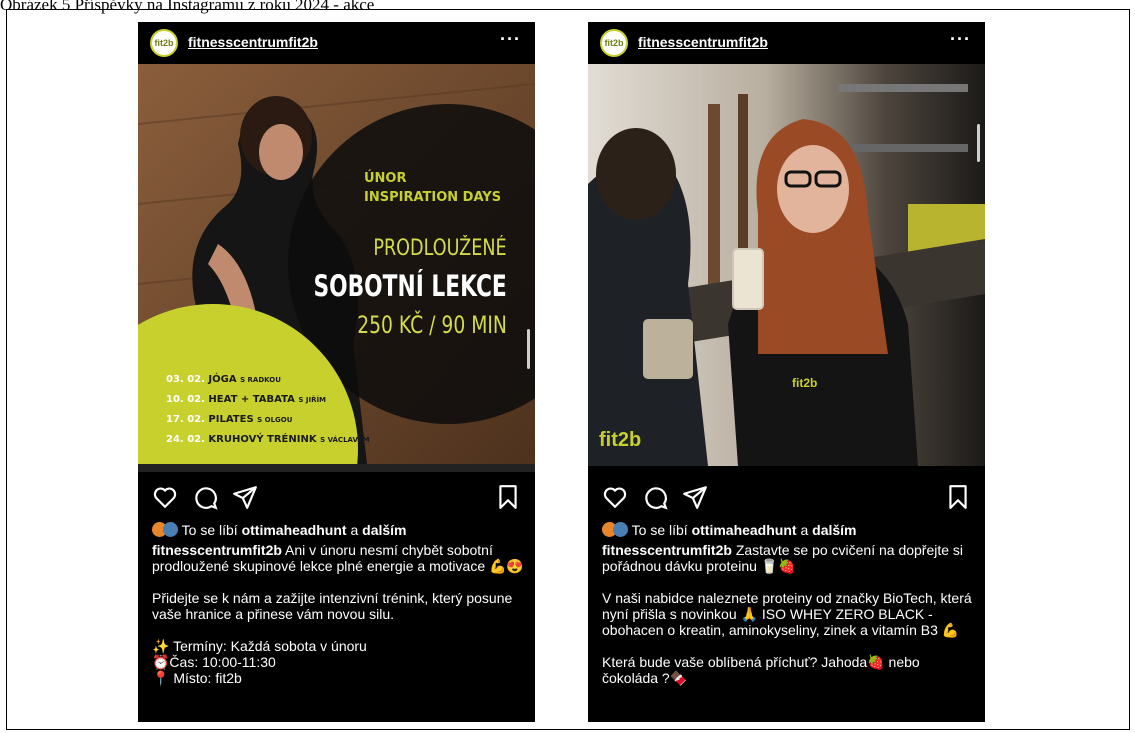 The height and width of the screenshot is (733, 1135). What do you see at coordinates (259, 646) in the screenshot?
I see `caption-info-line: ✨ Termíny: Každá sobota v únoru` at bounding box center [259, 646].